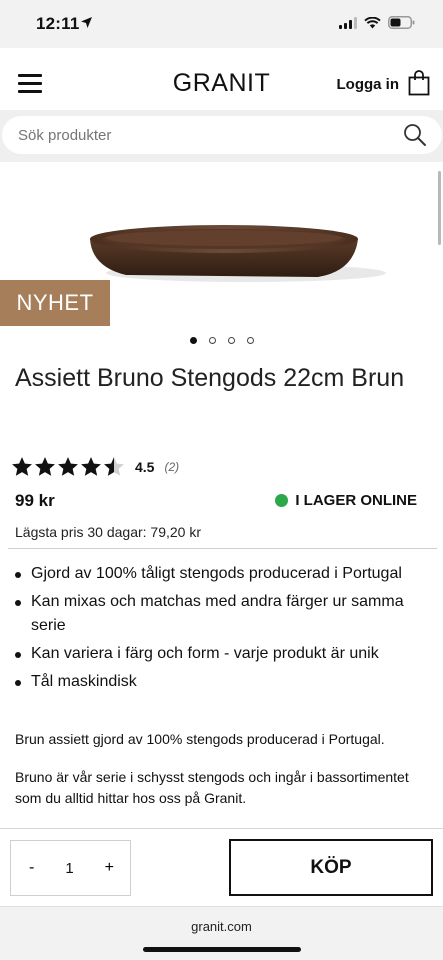 The width and height of the screenshot is (443, 960). I want to click on product-rating: 4.5 (2), so click(95, 467).